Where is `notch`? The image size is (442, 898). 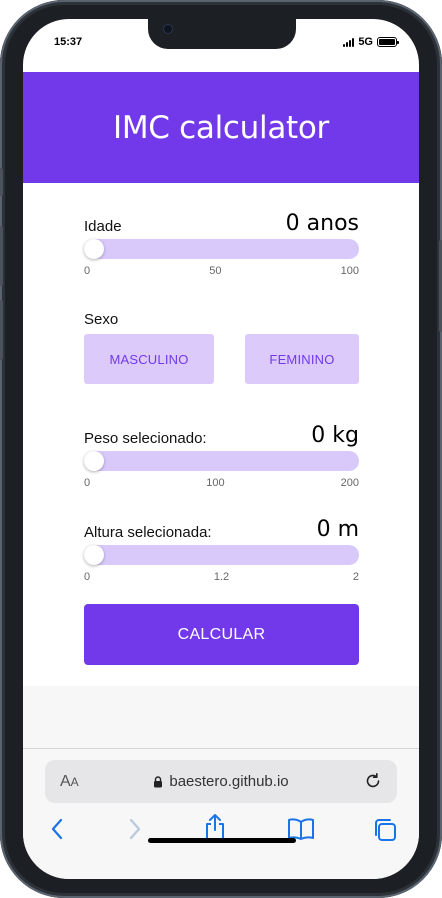 notch is located at coordinates (222, 34).